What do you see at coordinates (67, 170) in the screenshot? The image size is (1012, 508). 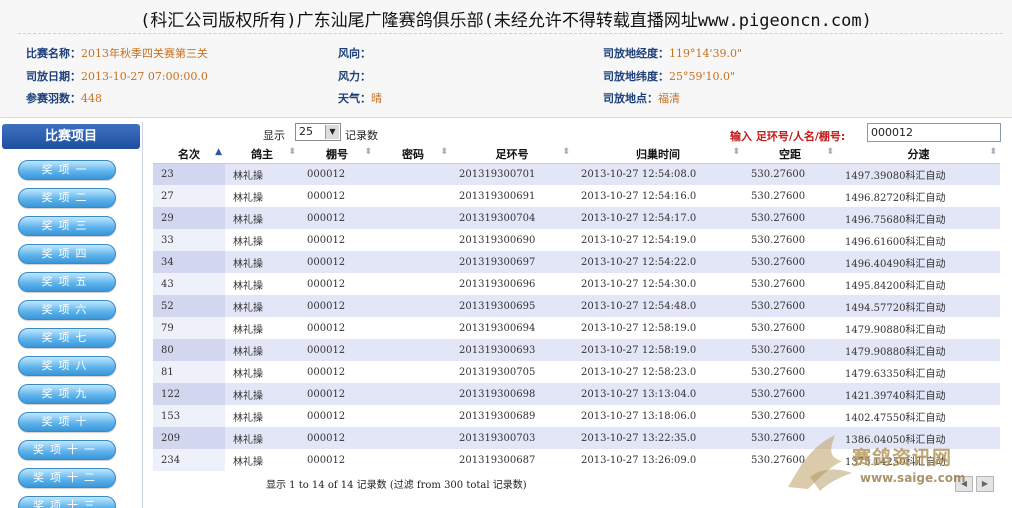 I see `award-item-1: 奖项一` at bounding box center [67, 170].